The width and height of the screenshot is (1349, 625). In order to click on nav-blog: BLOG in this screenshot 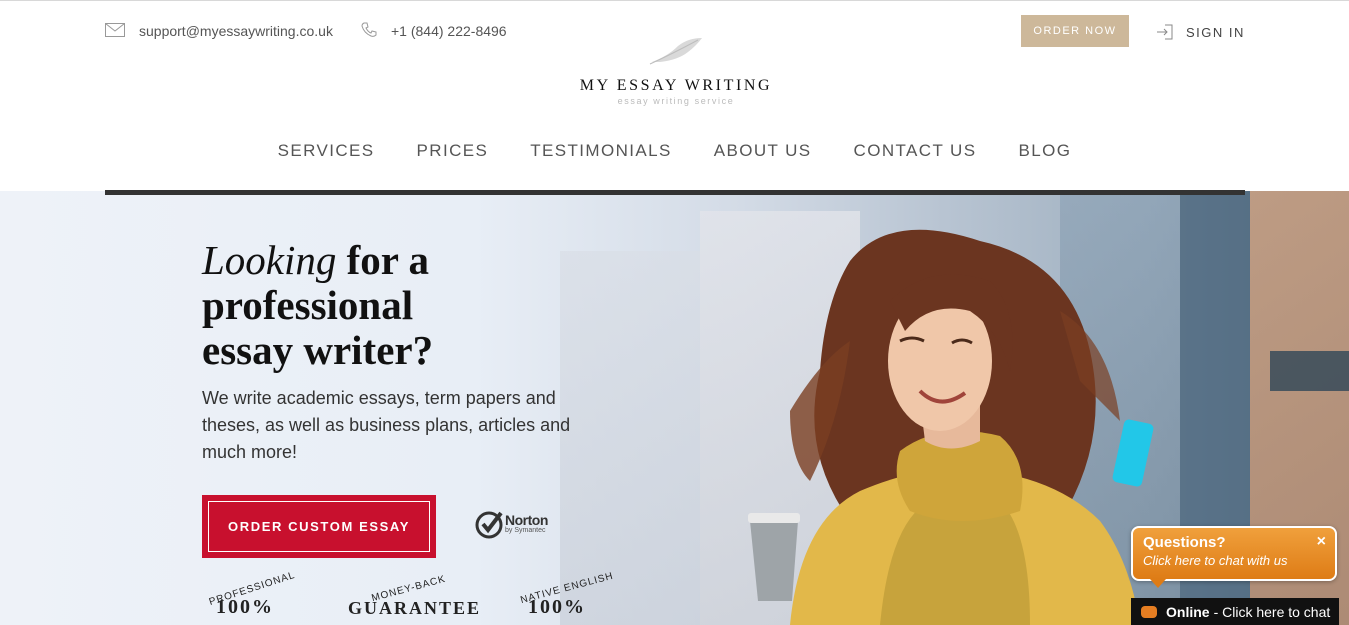, I will do `click(1044, 151)`.